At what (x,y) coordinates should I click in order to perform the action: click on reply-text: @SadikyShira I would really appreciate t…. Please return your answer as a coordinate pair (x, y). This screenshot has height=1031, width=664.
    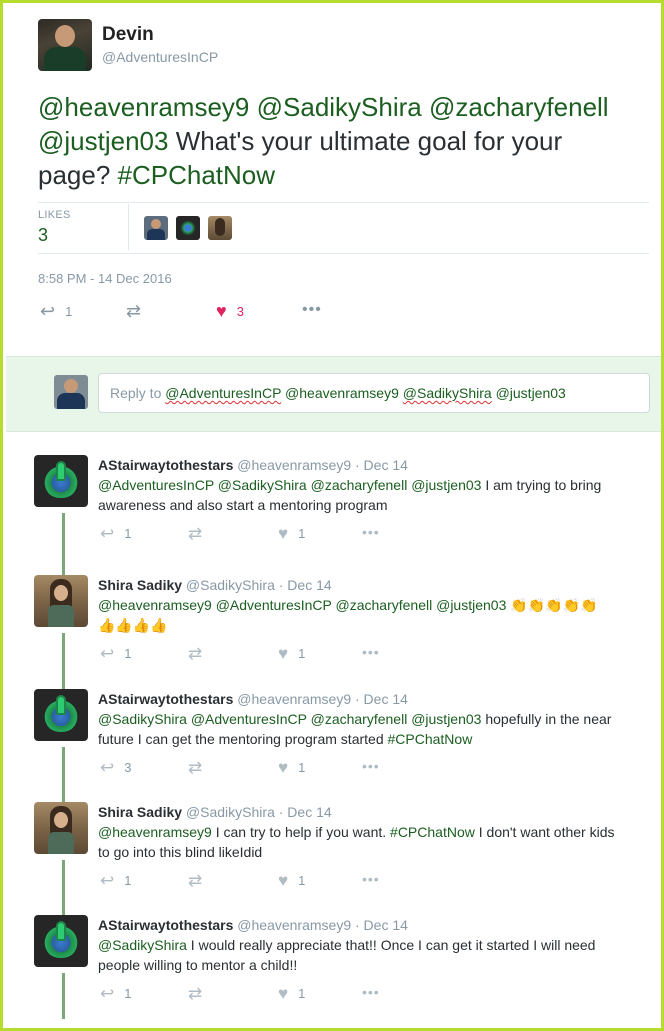
    Looking at the image, I should click on (370, 955).